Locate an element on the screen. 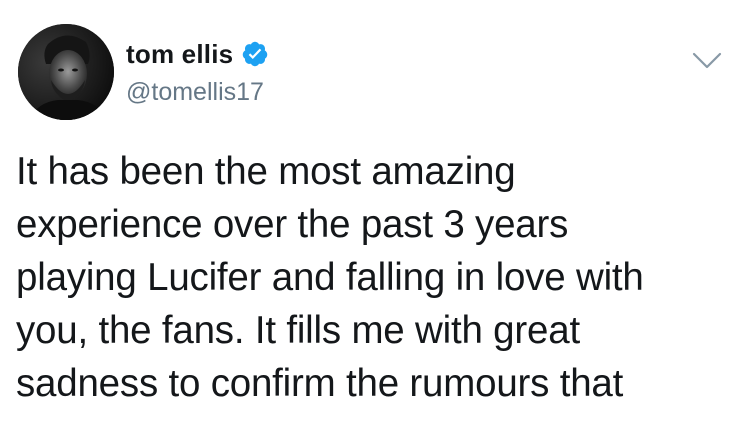 The height and width of the screenshot is (421, 750). tweet-text-line: experience over the past 3 years is located at coordinates (292, 224).